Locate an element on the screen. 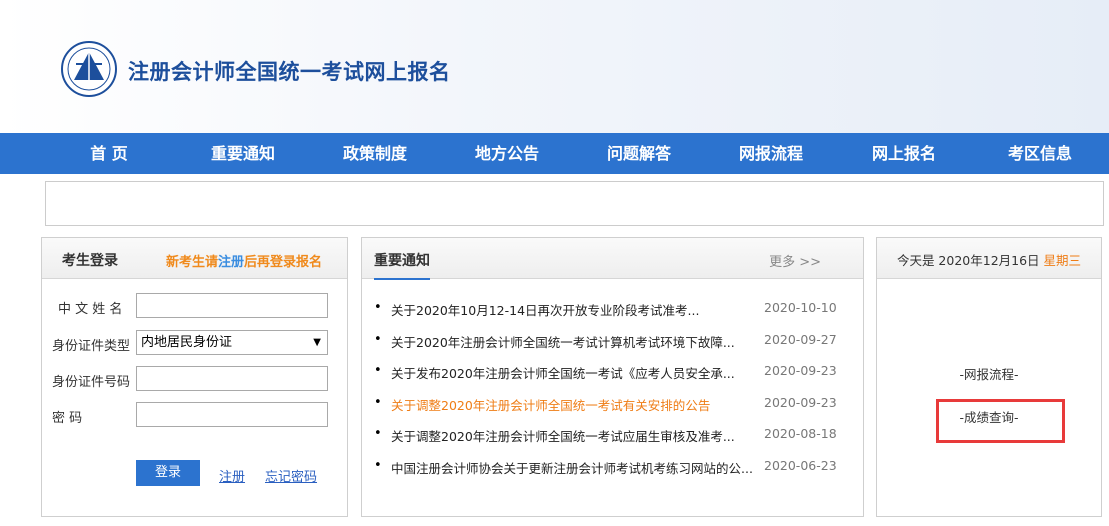 This screenshot has width=1109, height=526. hint-prefix: 新考生请 is located at coordinates (192, 262).